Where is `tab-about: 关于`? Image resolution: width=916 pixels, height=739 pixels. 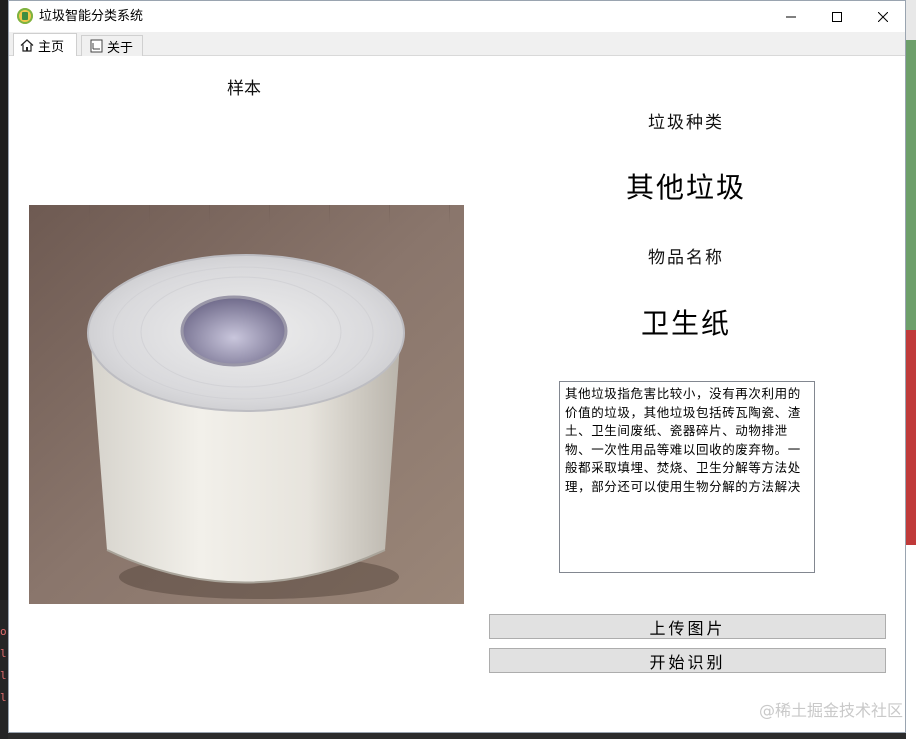 tab-about: 关于 is located at coordinates (112, 45).